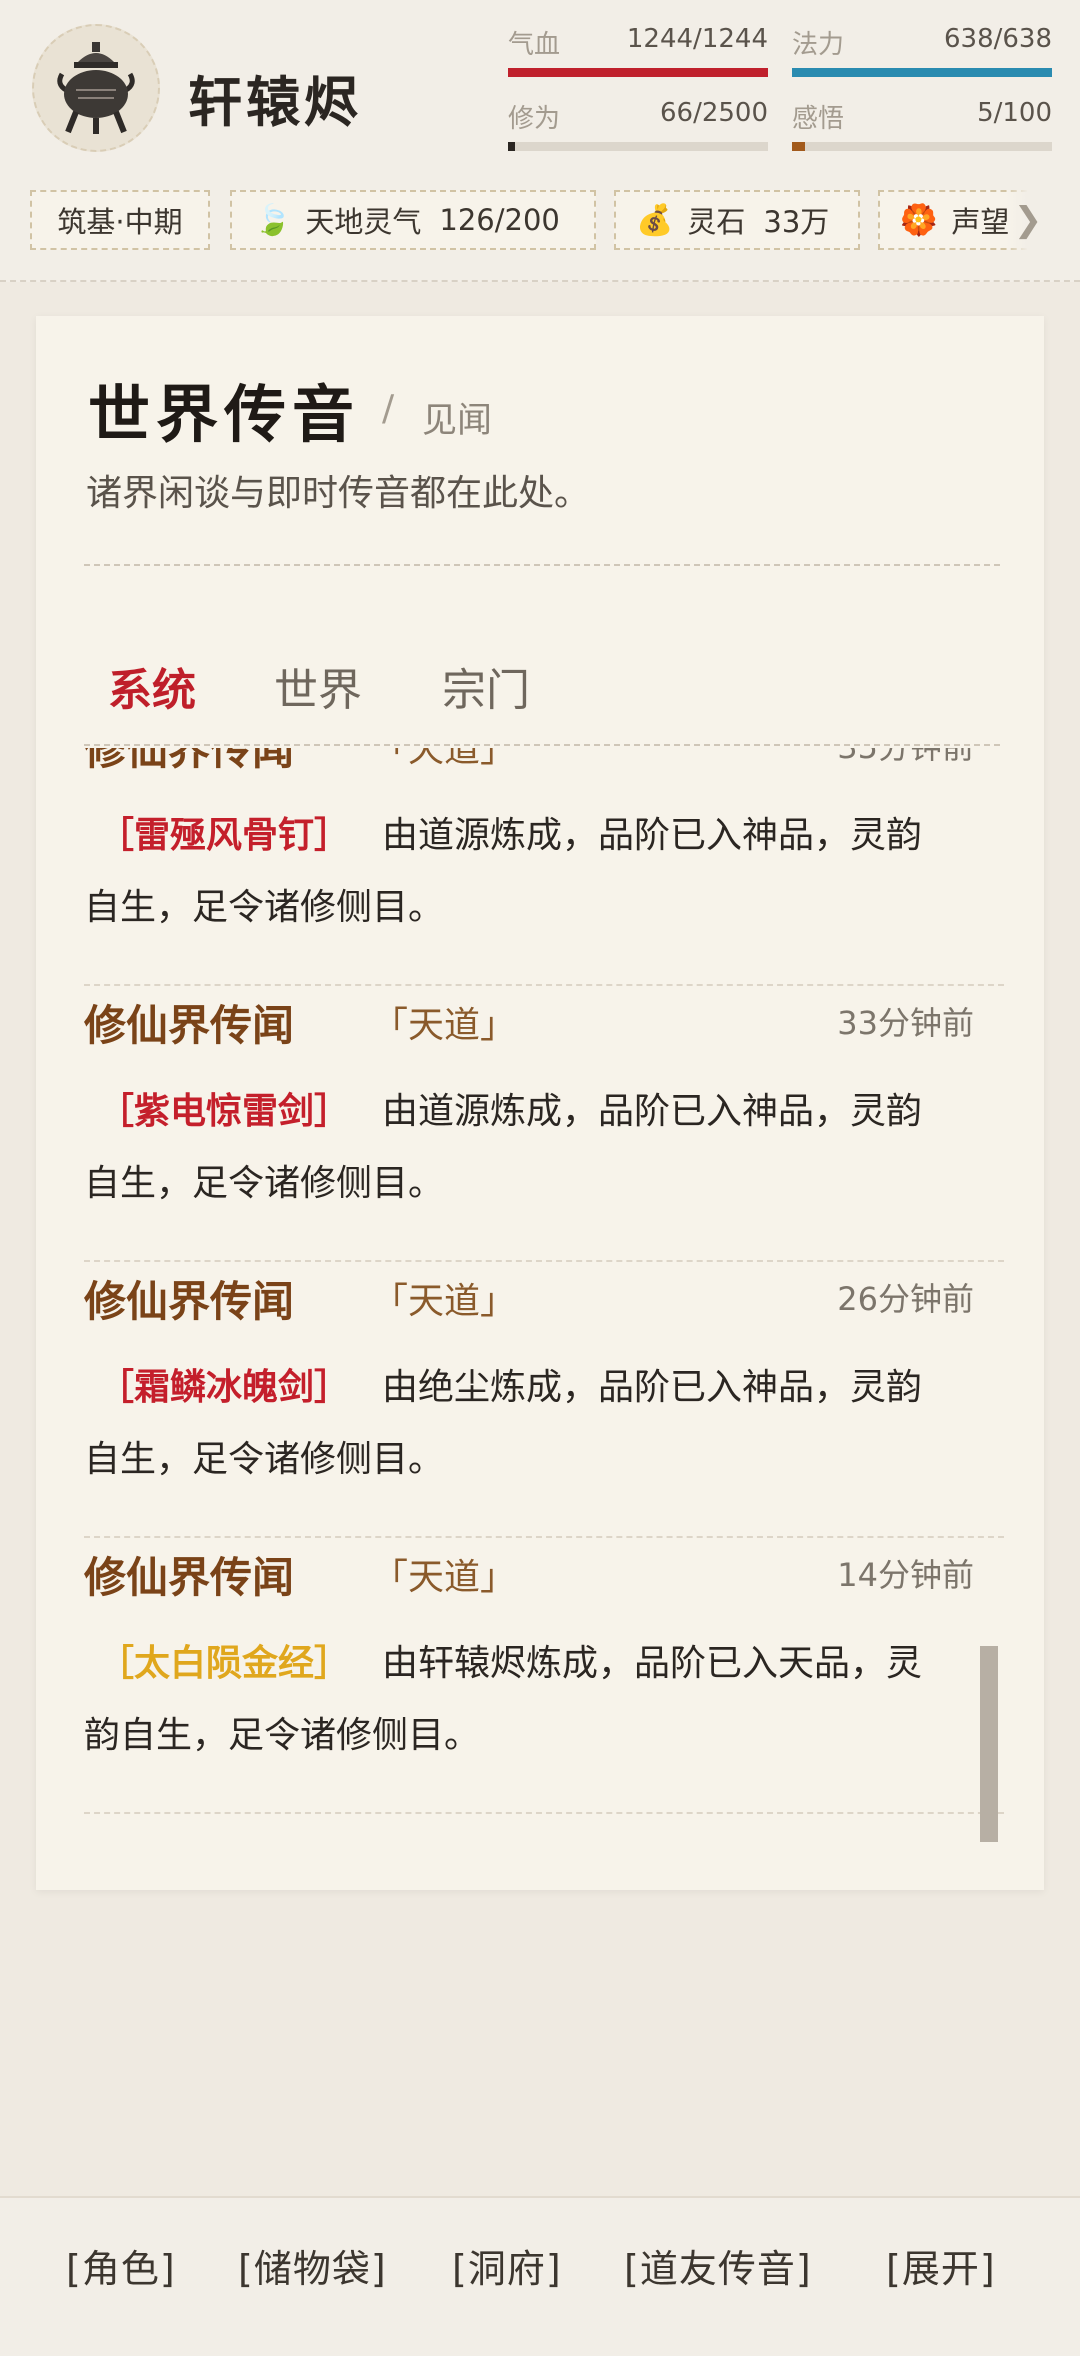  I want to click on hp-bar, so click(638, 72).